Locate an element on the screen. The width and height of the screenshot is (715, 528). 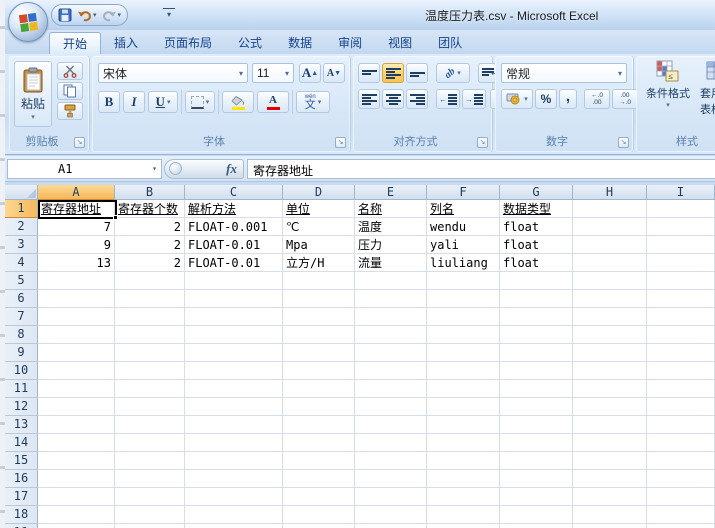
decrease-indent-button: ← is located at coordinates (448, 99).